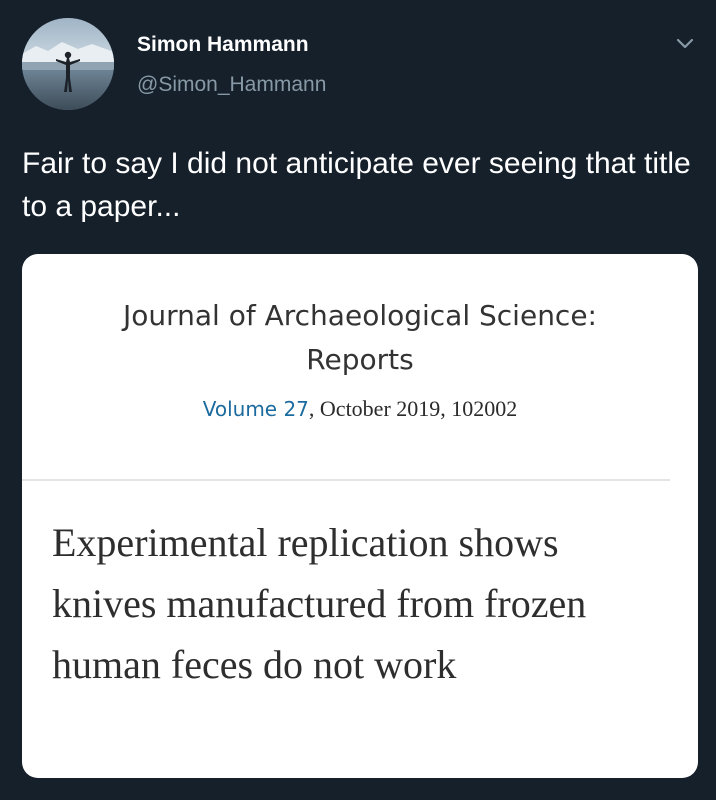  I want to click on divider, so click(346, 480).